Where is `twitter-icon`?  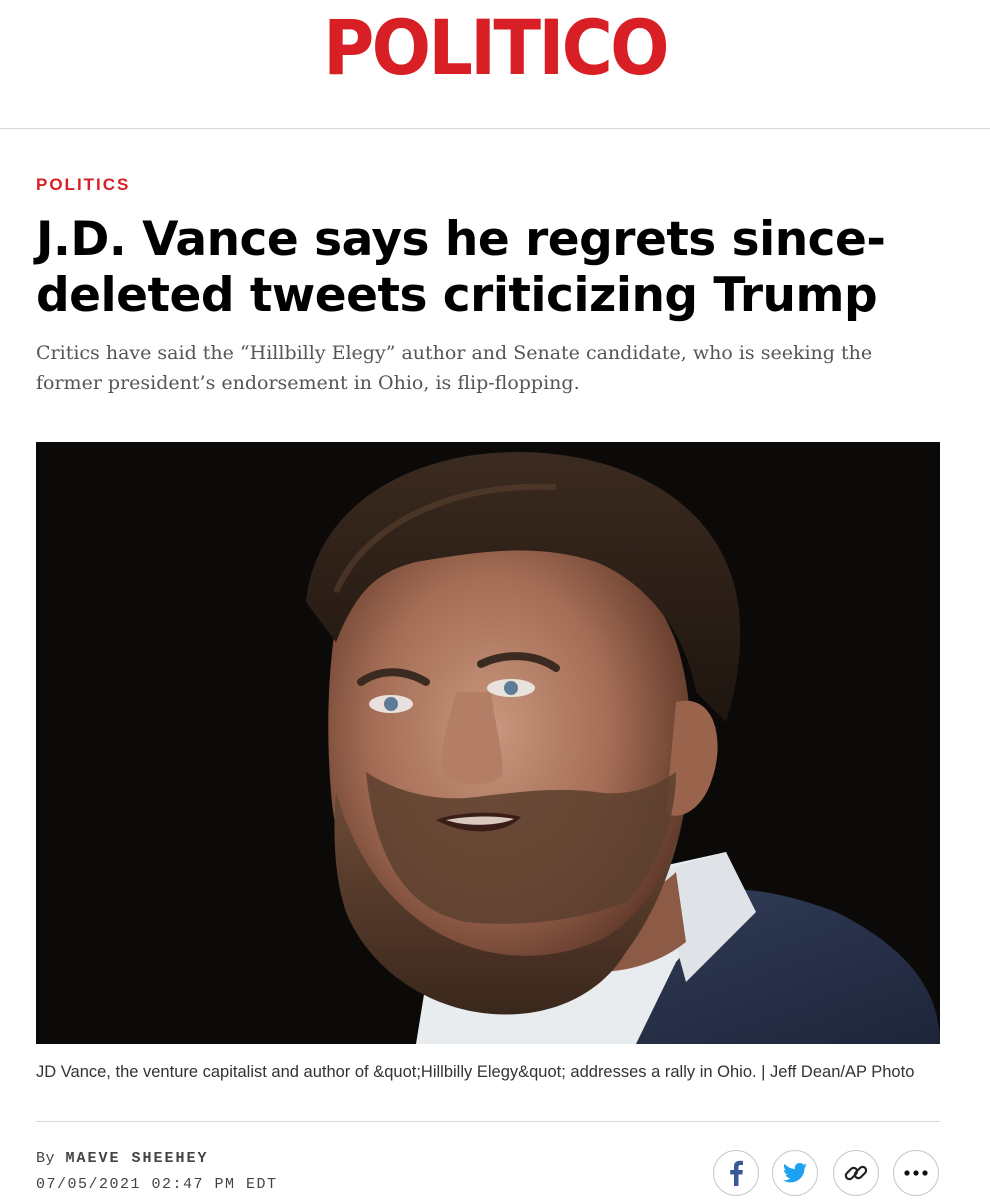 twitter-icon is located at coordinates (795, 1173).